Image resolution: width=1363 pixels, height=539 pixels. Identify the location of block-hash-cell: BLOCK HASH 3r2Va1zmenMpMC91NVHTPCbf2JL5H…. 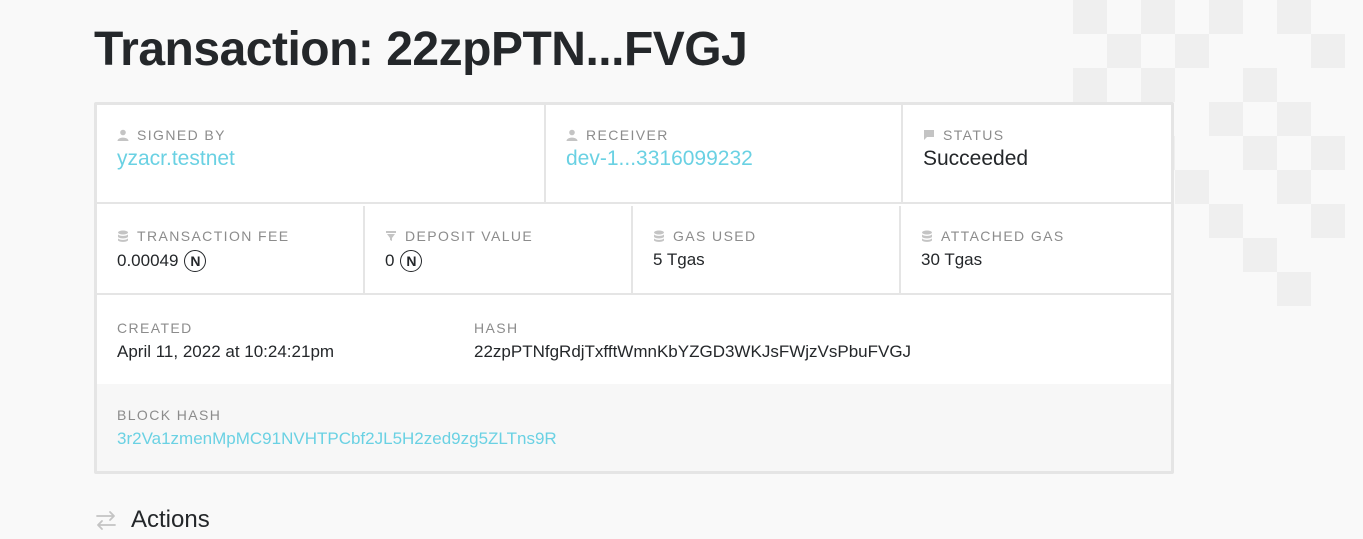
(337, 427).